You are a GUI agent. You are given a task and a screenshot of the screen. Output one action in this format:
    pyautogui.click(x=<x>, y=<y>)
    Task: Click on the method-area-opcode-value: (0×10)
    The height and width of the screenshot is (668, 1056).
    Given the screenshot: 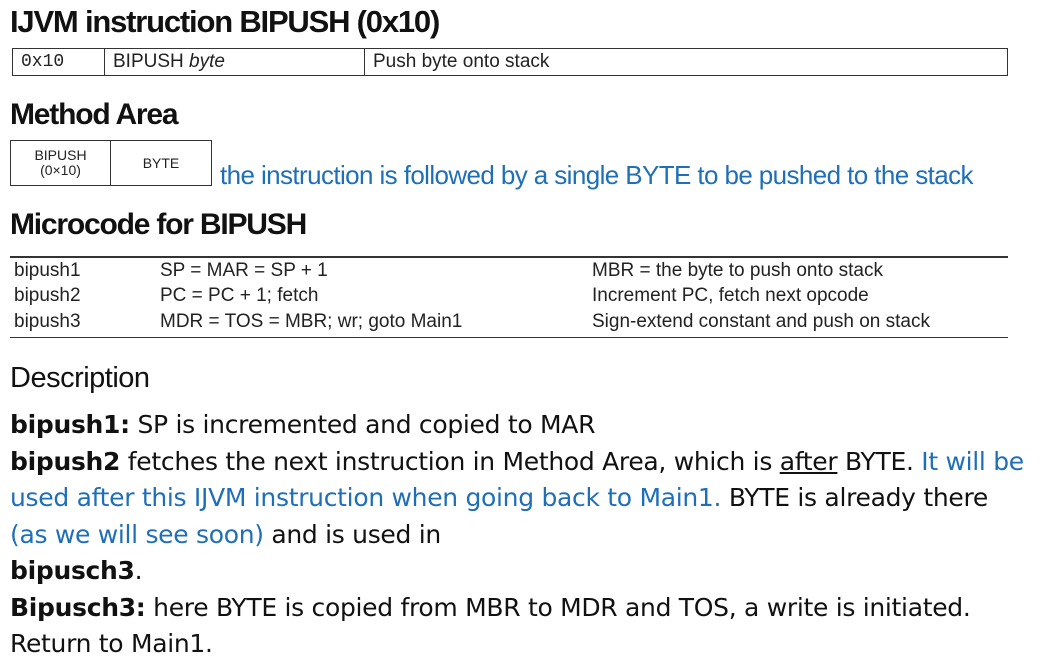 What is the action you would take?
    pyautogui.click(x=60, y=170)
    